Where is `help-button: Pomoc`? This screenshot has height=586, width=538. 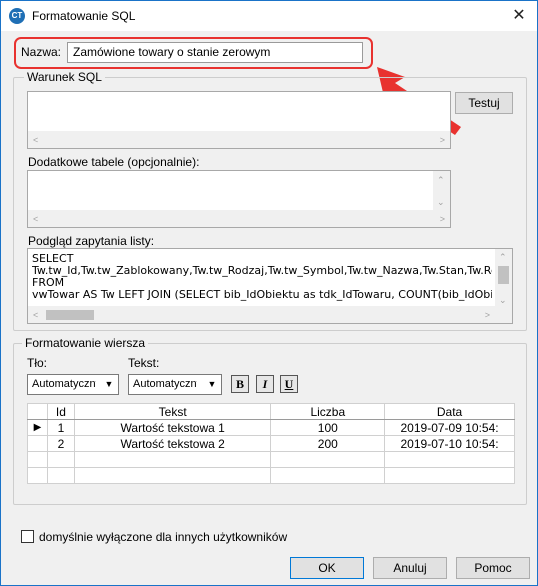
help-button: Pomoc is located at coordinates (493, 568).